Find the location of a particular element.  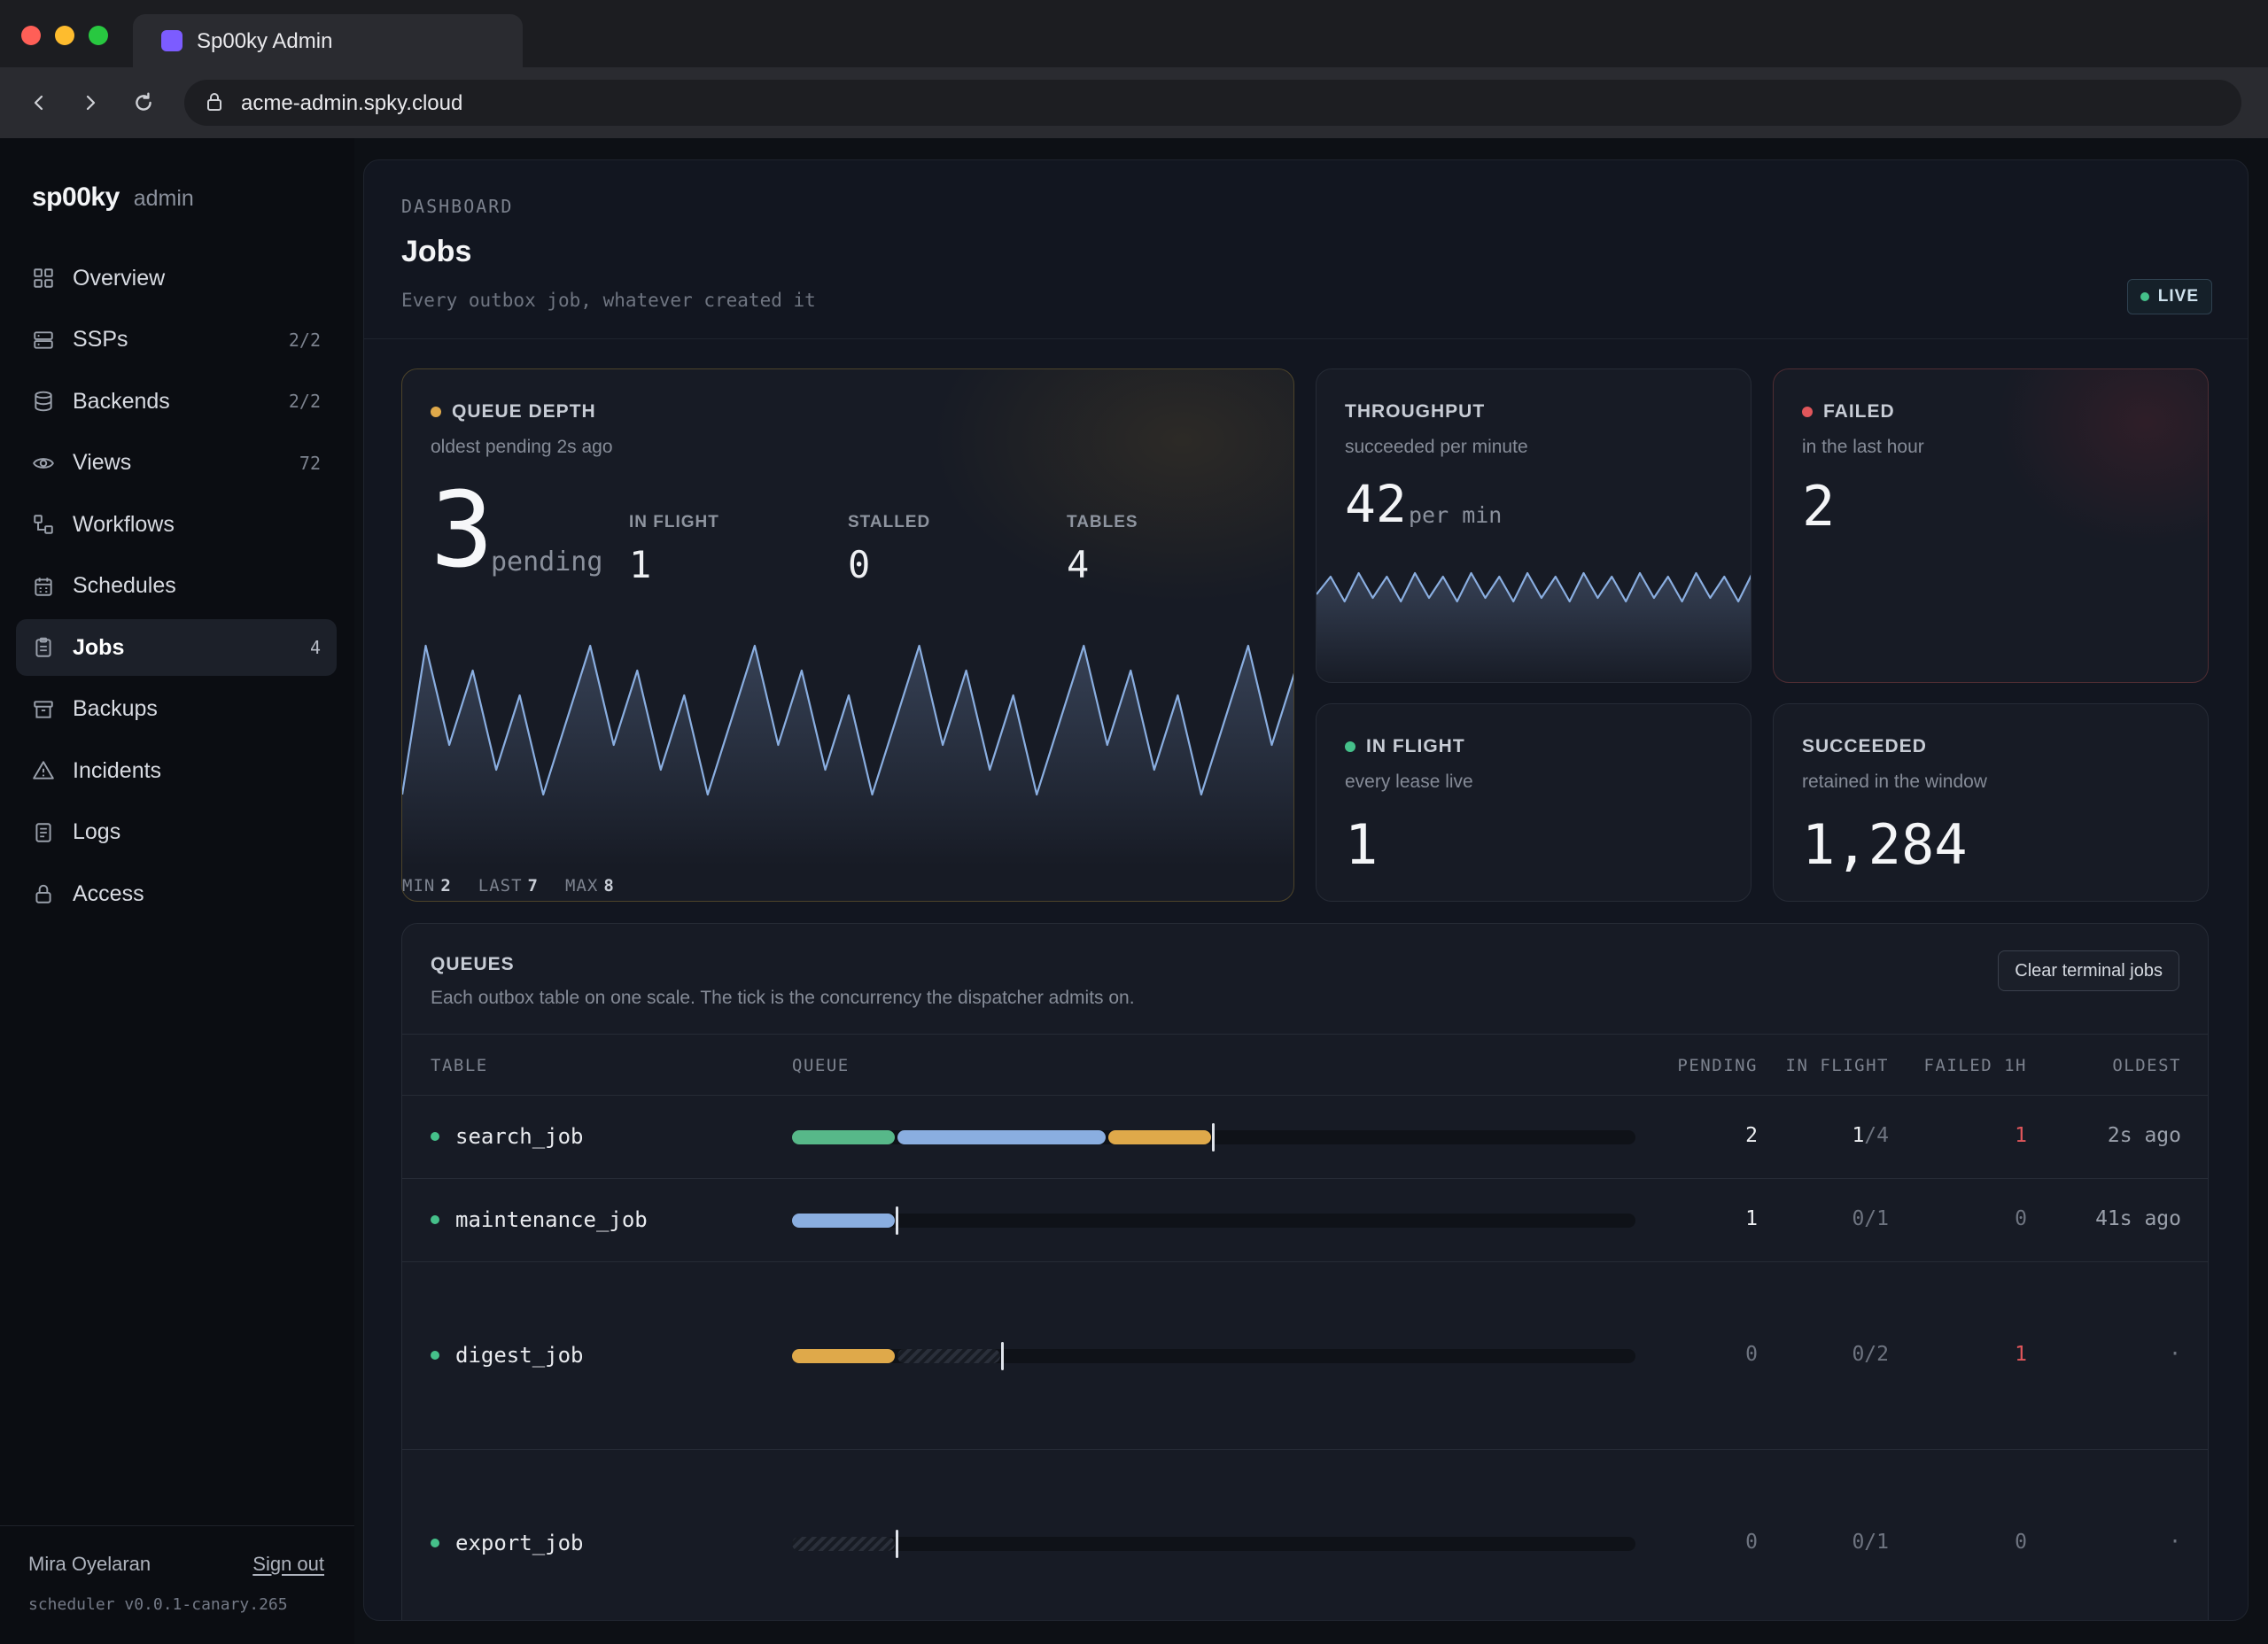

table-row: search_job 2 1/4 1 2s ago is located at coordinates (1305, 1137).